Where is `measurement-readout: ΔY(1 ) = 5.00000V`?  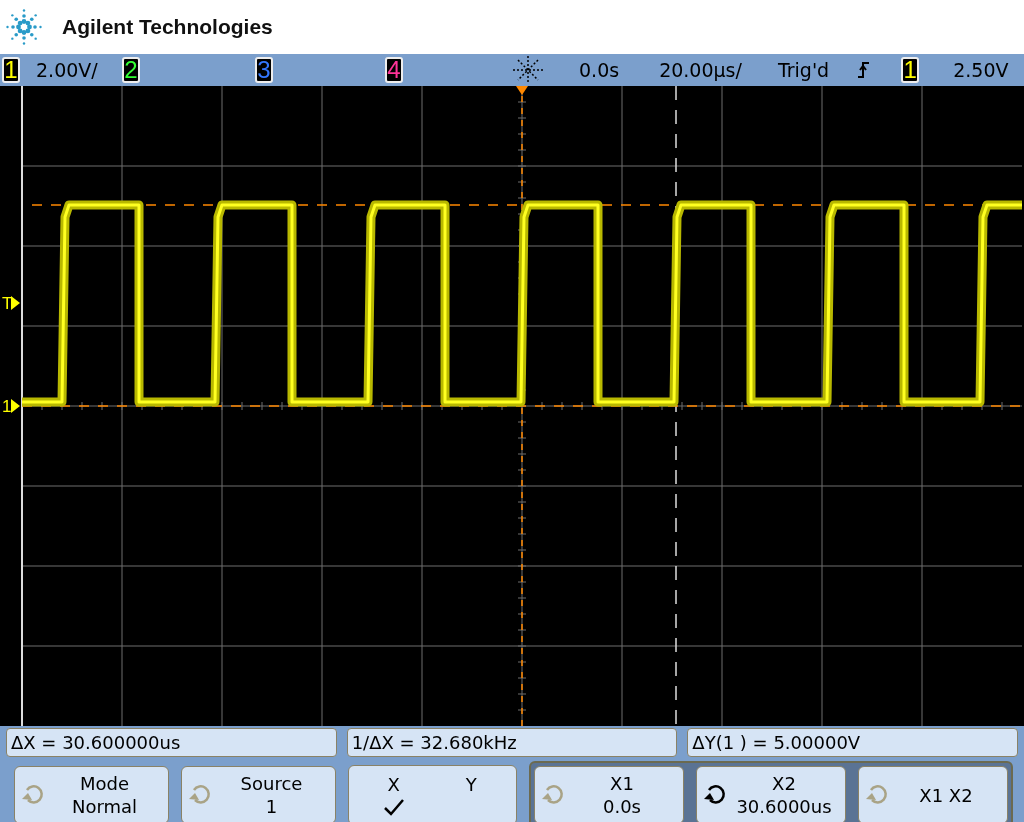 measurement-readout: ΔY(1 ) = 5.00000V is located at coordinates (852, 742).